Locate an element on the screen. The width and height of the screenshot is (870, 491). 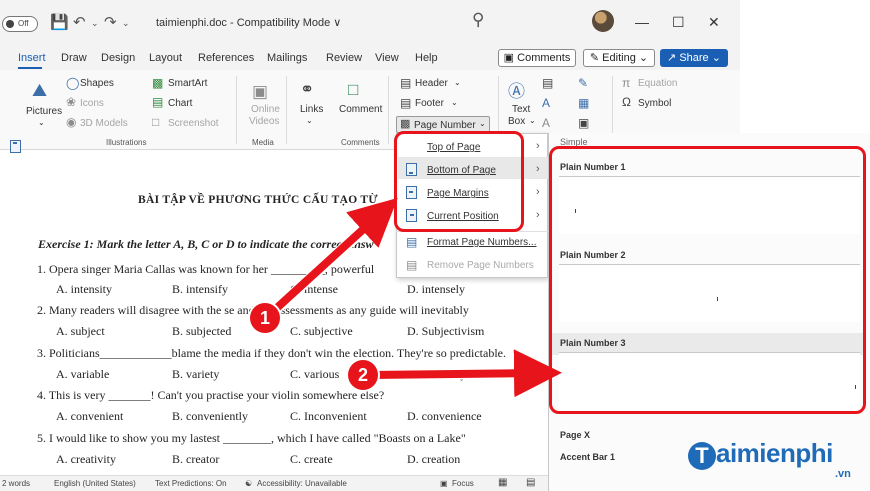
q5-option-b: B. creator is located at coordinates (196, 459).